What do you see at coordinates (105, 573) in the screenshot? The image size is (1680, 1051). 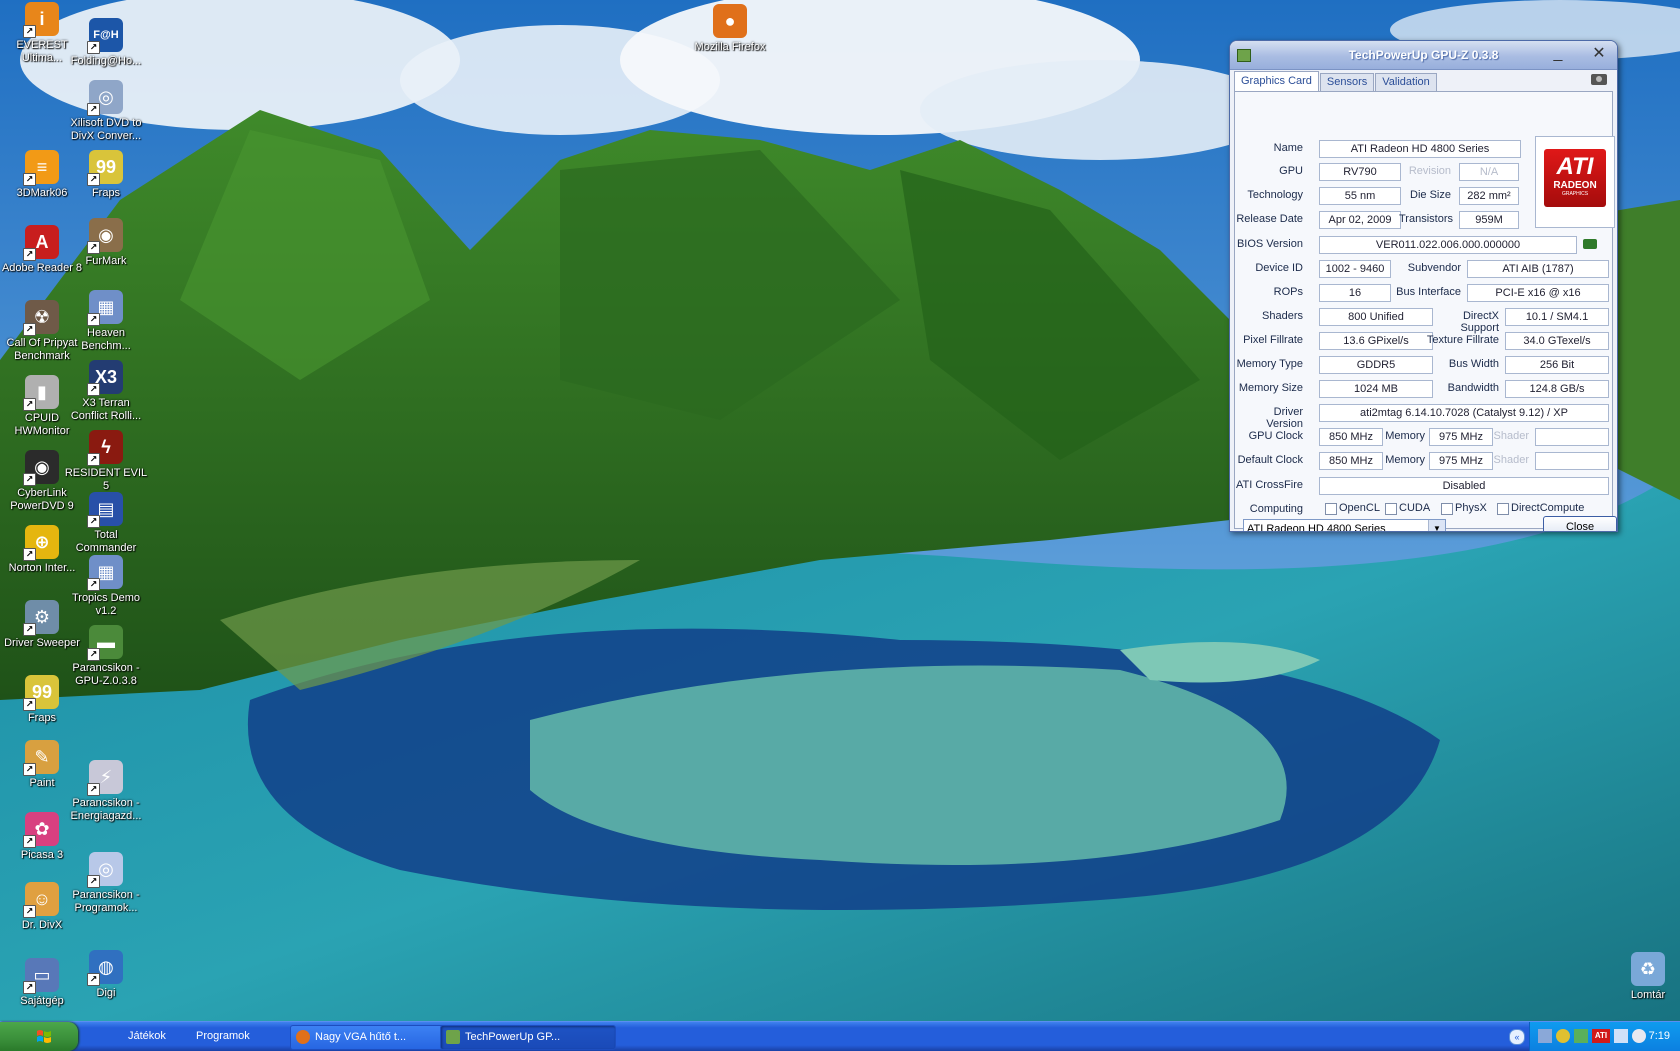 I see `tropics-icon: ▦ ↗` at bounding box center [105, 573].